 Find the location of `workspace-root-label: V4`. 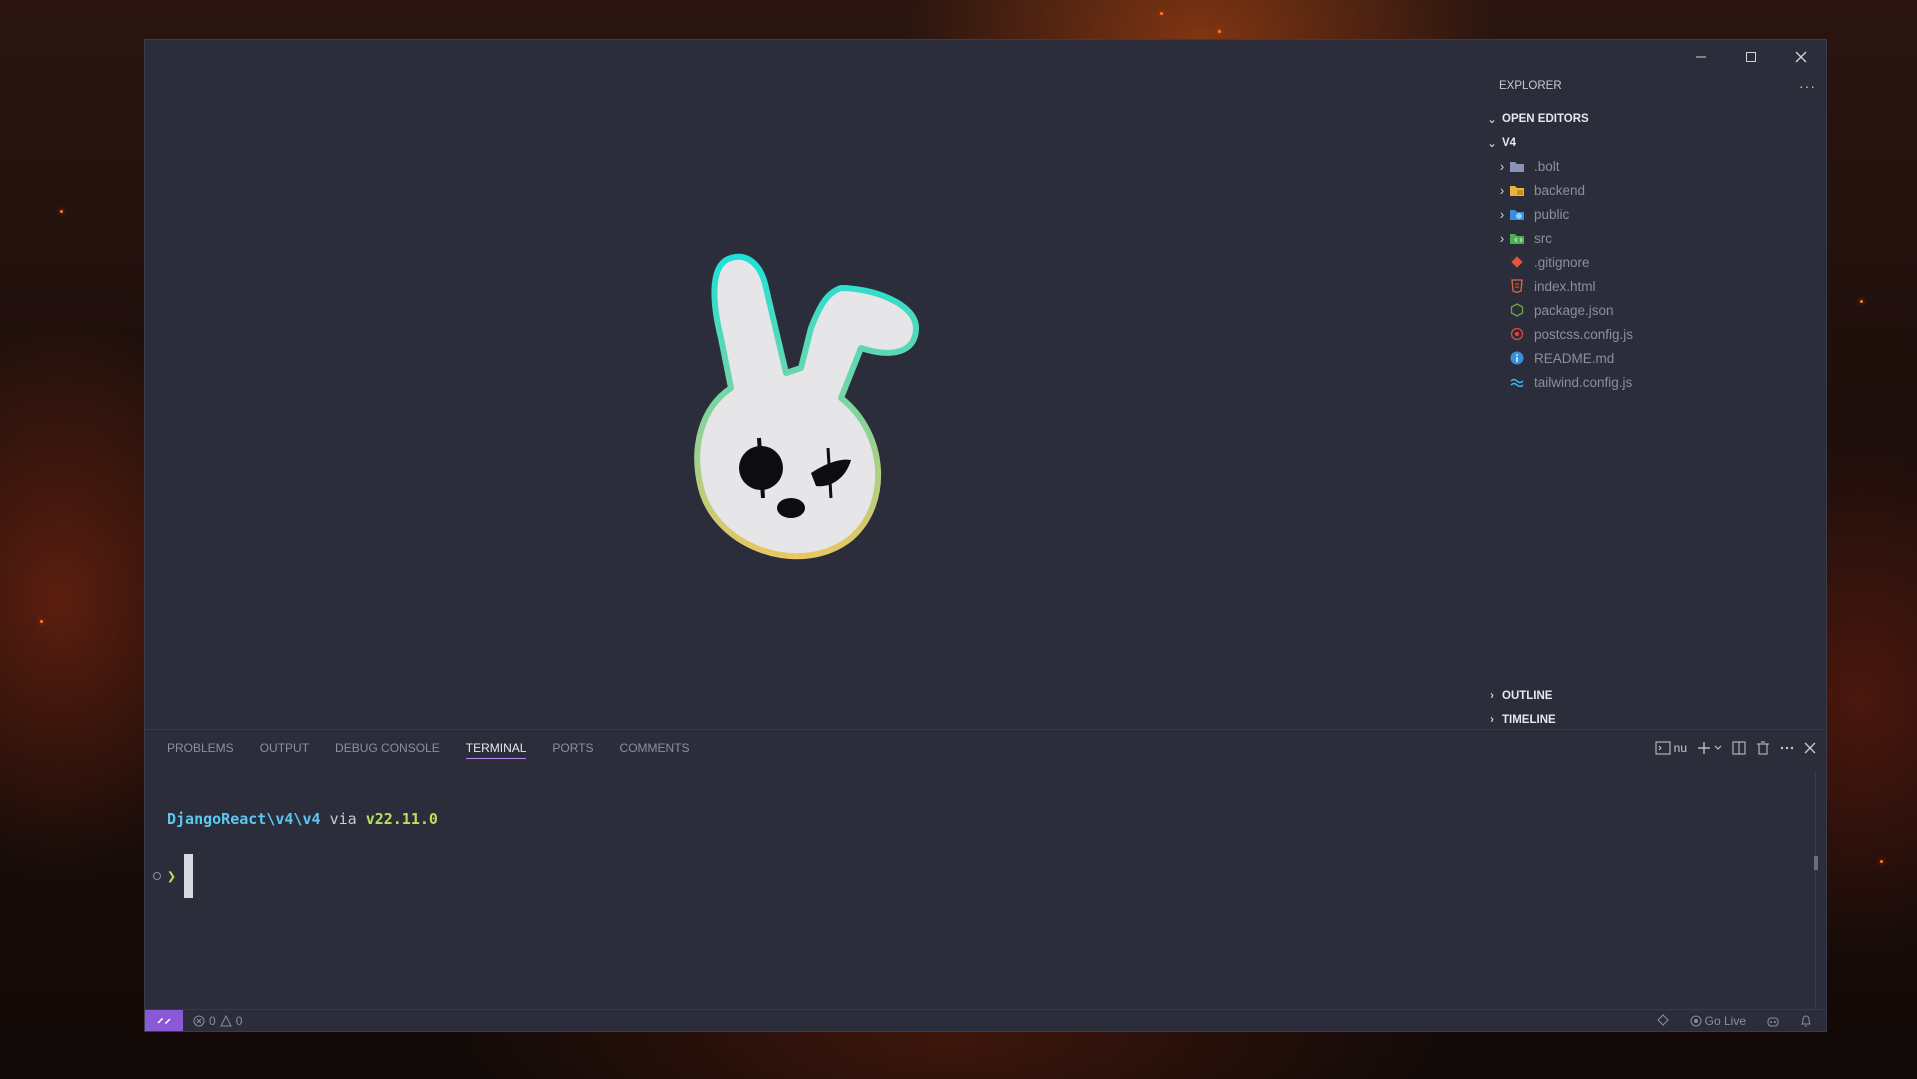

workspace-root-label: V4 is located at coordinates (1509, 143).